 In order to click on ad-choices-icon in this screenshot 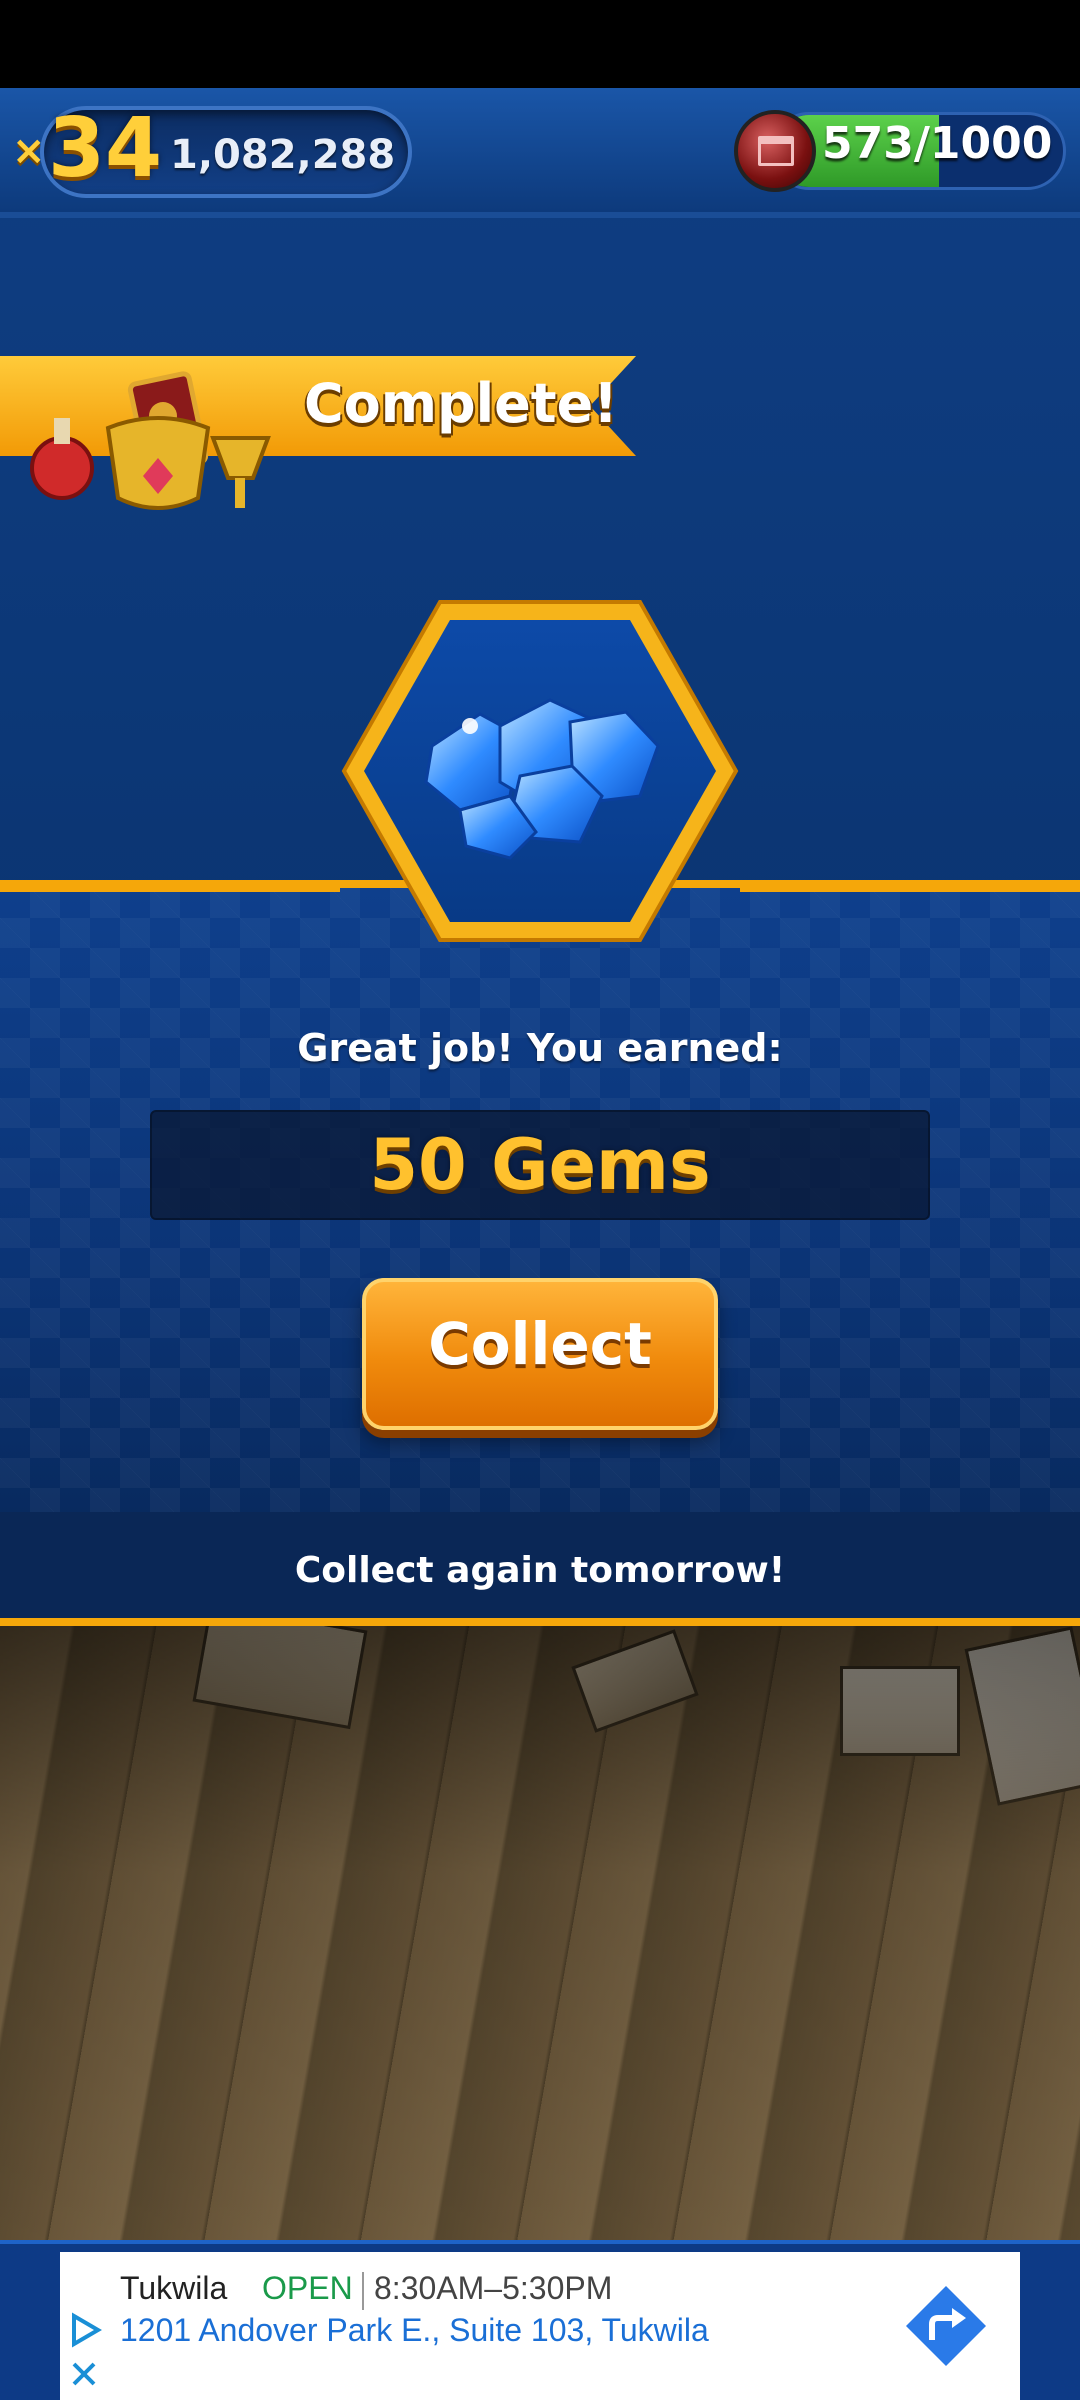, I will do `click(84, 2330)`.